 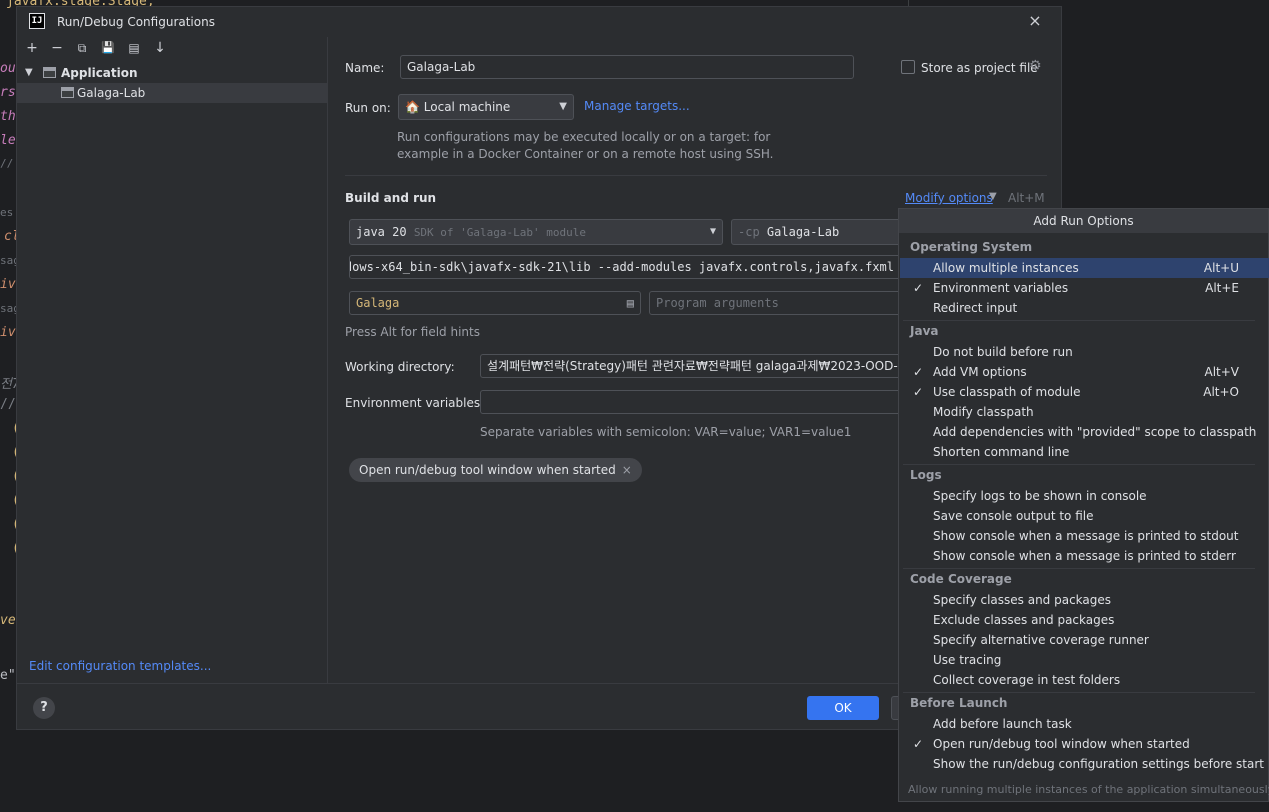 What do you see at coordinates (1084, 516) in the screenshot?
I see `option-save-console-output: Save console output to file` at bounding box center [1084, 516].